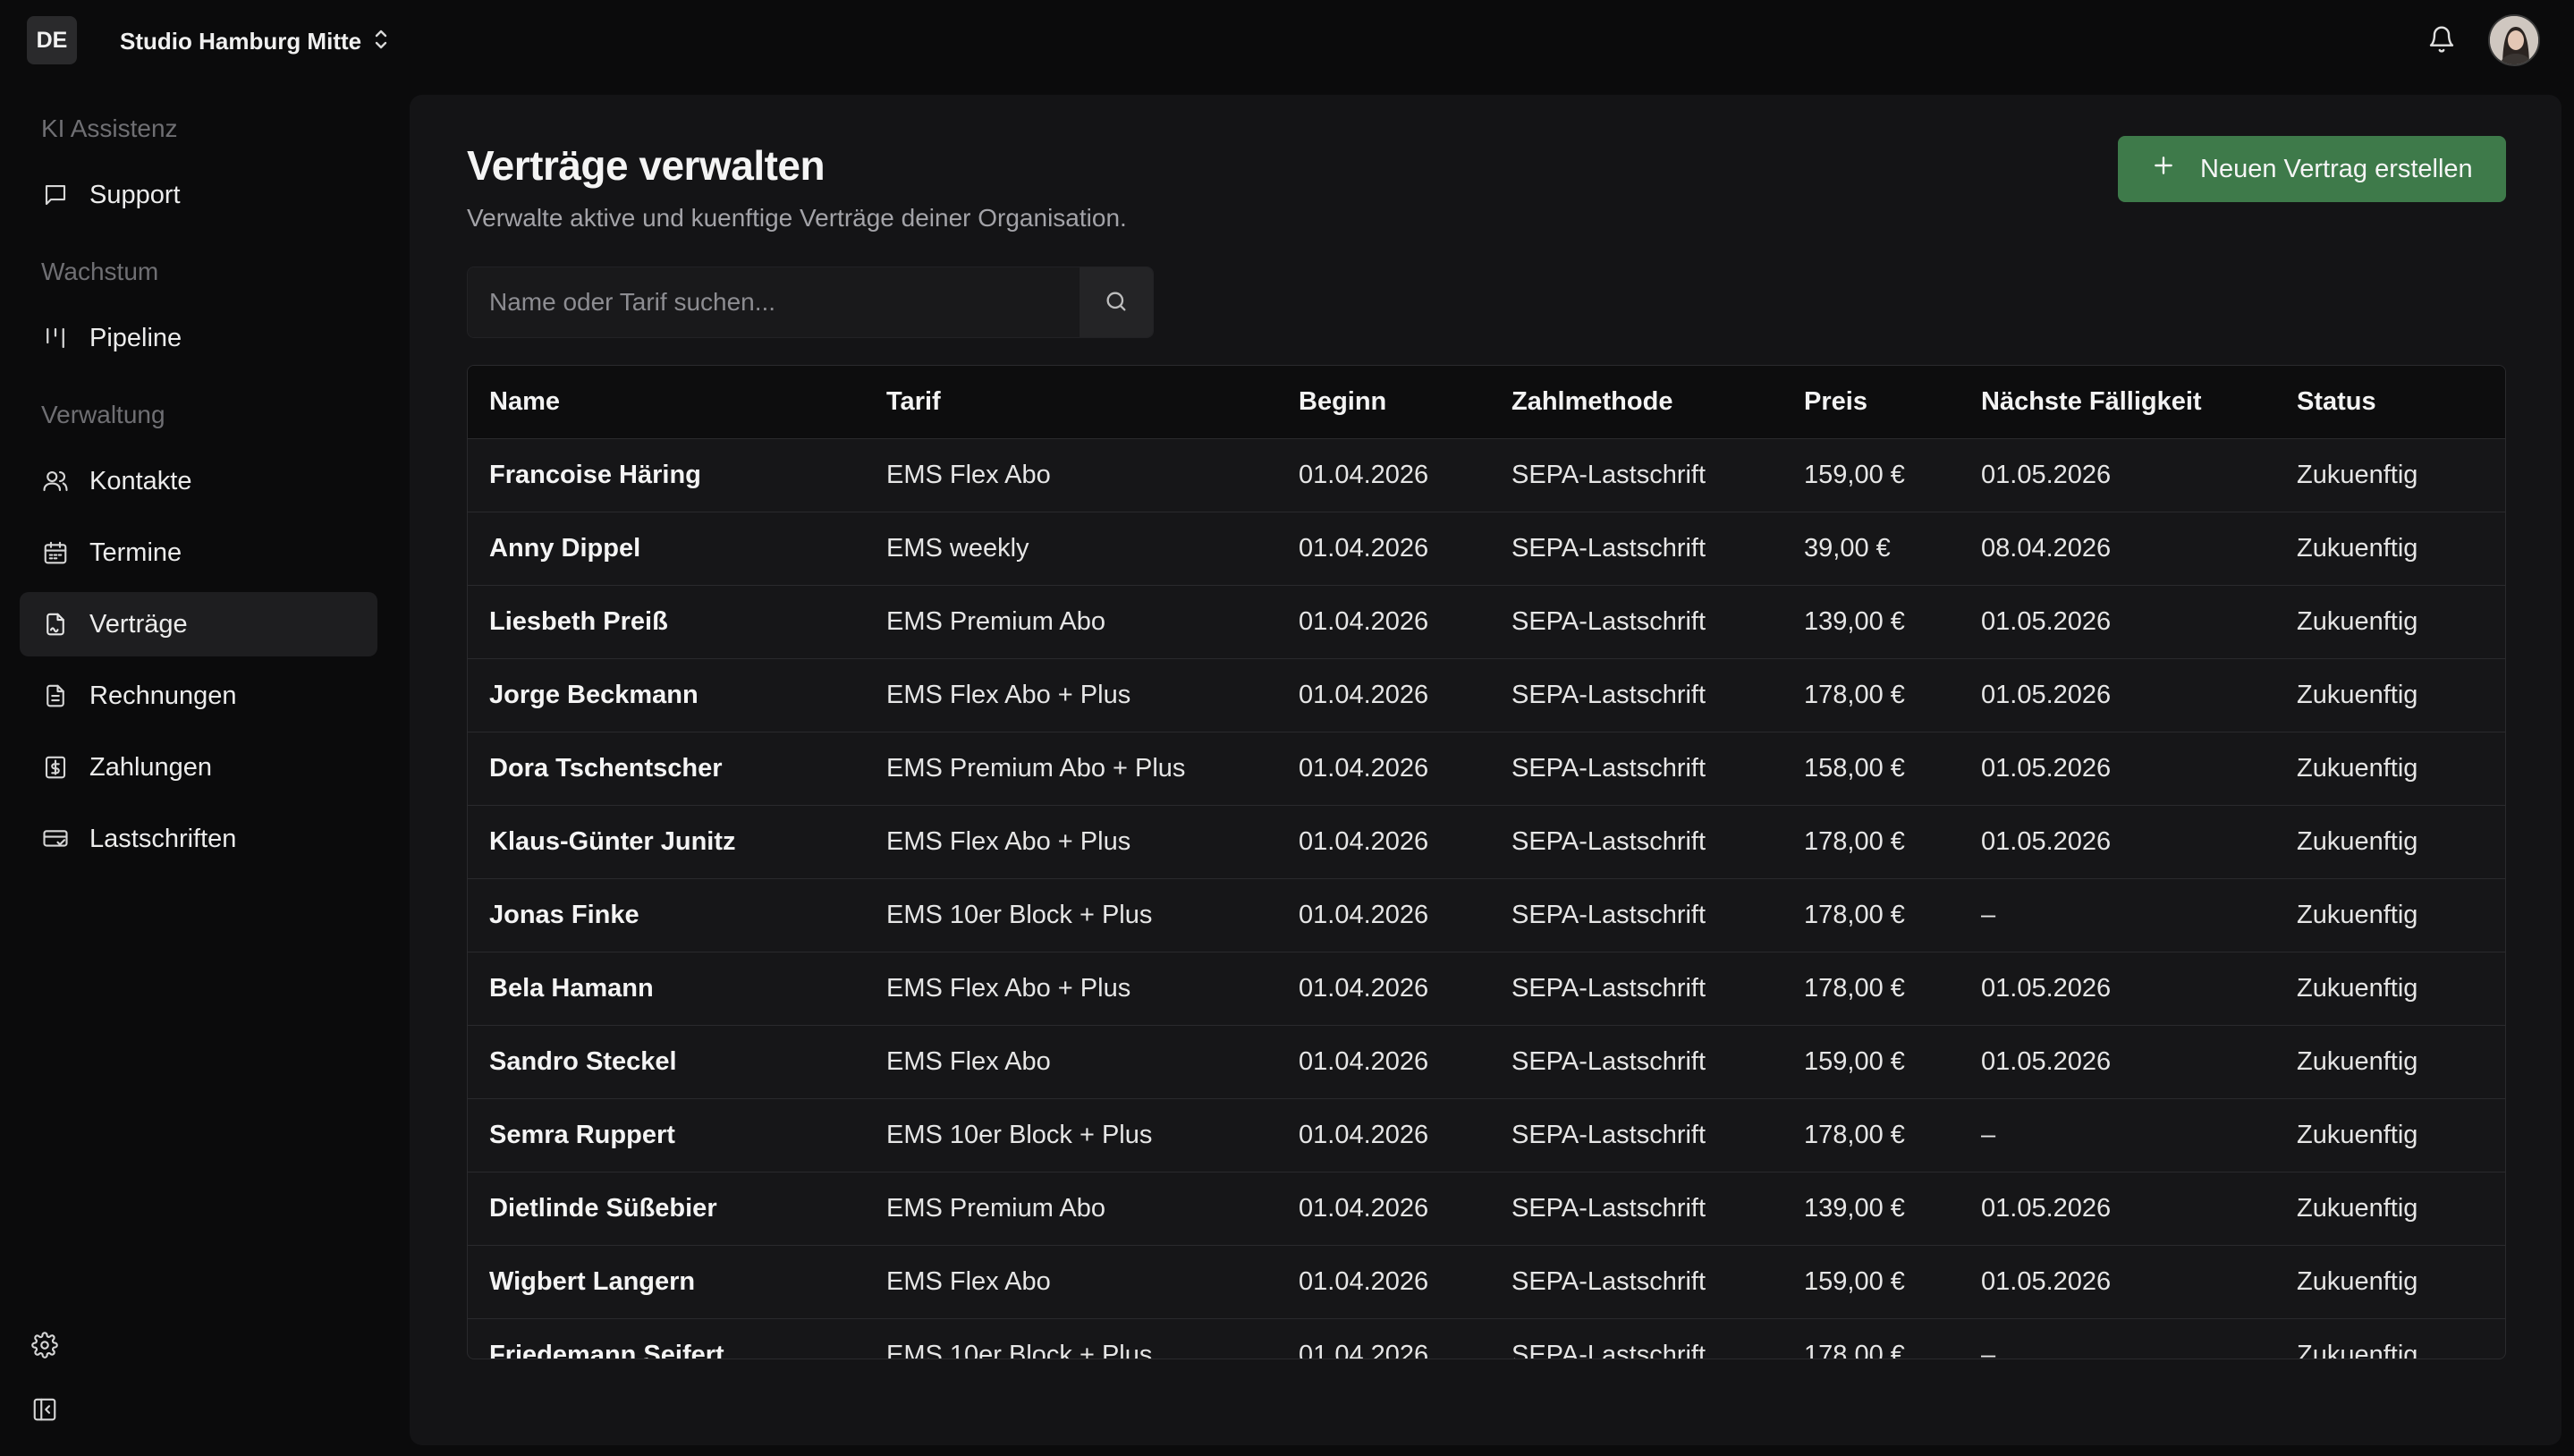 The height and width of the screenshot is (1456, 2574). Describe the element at coordinates (571, 989) in the screenshot. I see `cell-name: Bela Hamann` at that location.